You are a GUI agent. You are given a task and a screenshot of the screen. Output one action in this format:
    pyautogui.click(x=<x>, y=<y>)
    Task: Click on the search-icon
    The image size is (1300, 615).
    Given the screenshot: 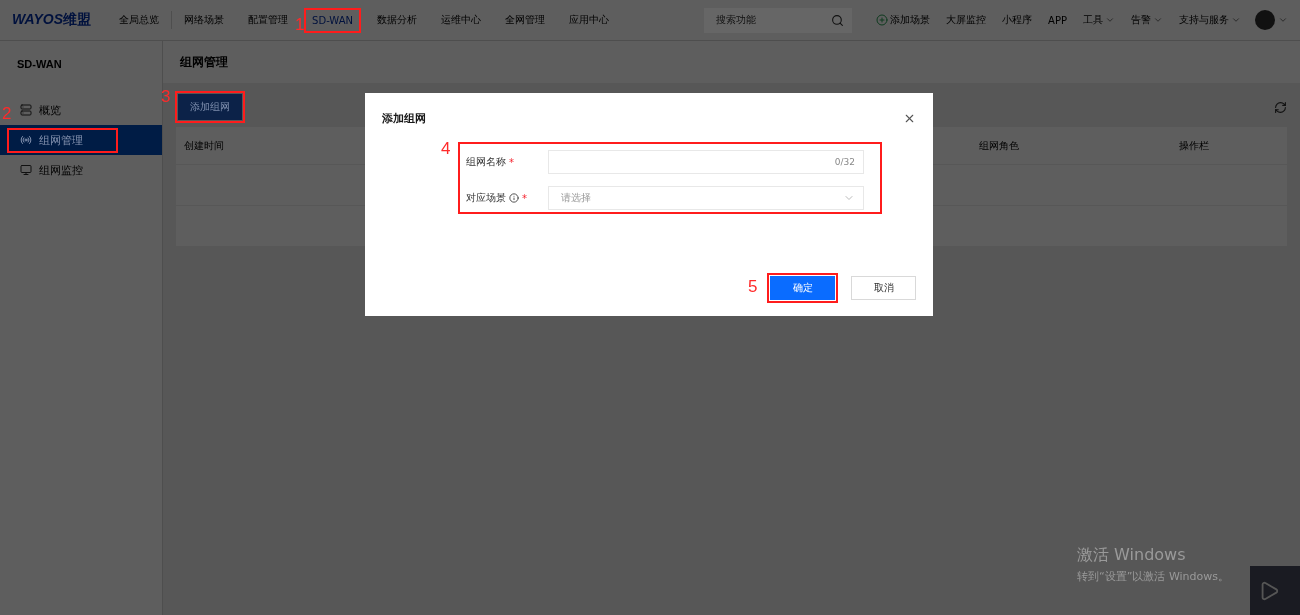 What is the action you would take?
    pyautogui.click(x=838, y=20)
    